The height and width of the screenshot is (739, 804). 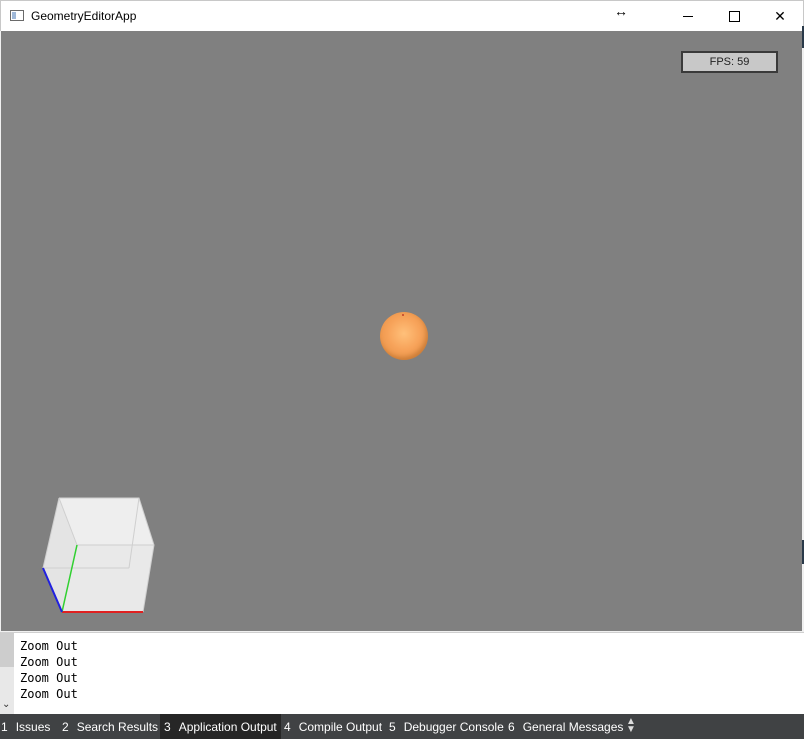 I want to click on orientation-cube-gizmo, so click(x=101, y=555).